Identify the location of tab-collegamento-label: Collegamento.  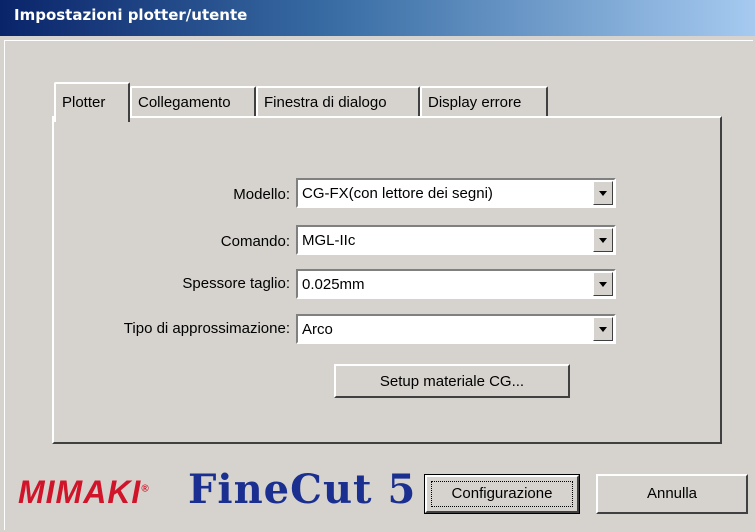
(184, 102).